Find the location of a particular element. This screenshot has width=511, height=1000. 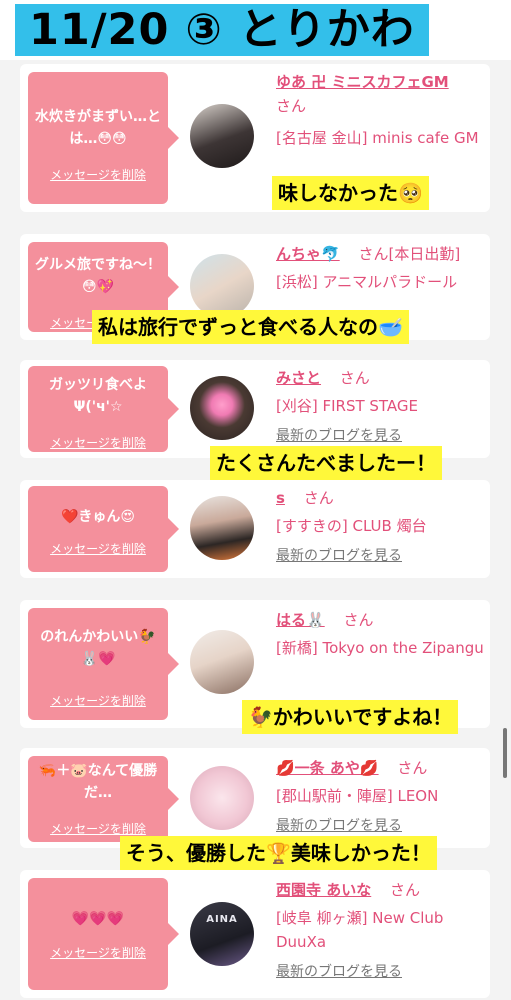

message-bubble: ❤️きゅん😍 メッセージを削除 is located at coordinates (103, 529).